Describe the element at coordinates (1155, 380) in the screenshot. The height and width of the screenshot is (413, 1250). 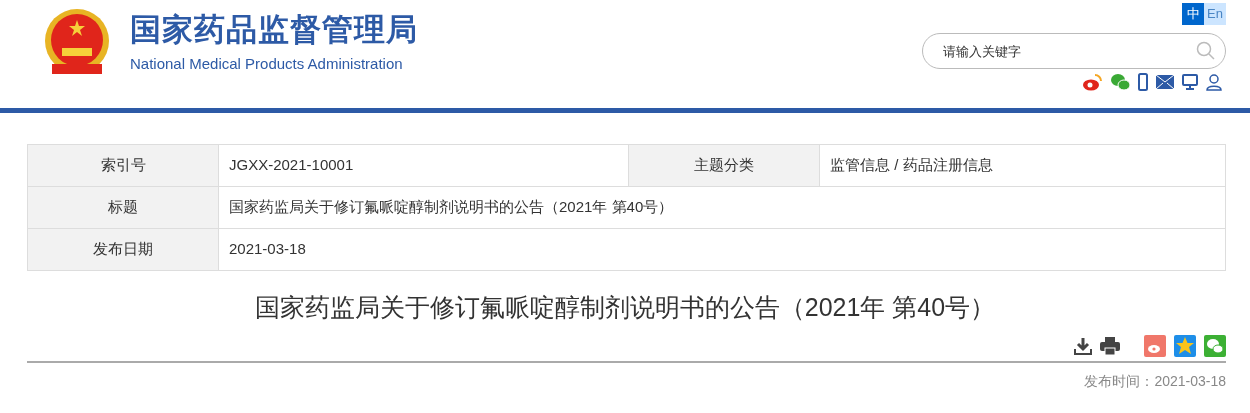
I see `publish-time: 发布时间：2021-03-18` at that location.